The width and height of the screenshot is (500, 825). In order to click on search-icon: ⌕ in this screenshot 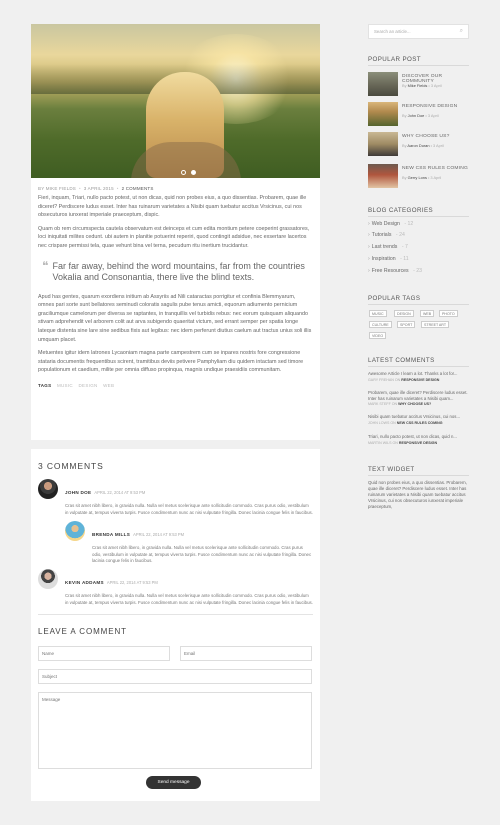, I will do `click(461, 31)`.